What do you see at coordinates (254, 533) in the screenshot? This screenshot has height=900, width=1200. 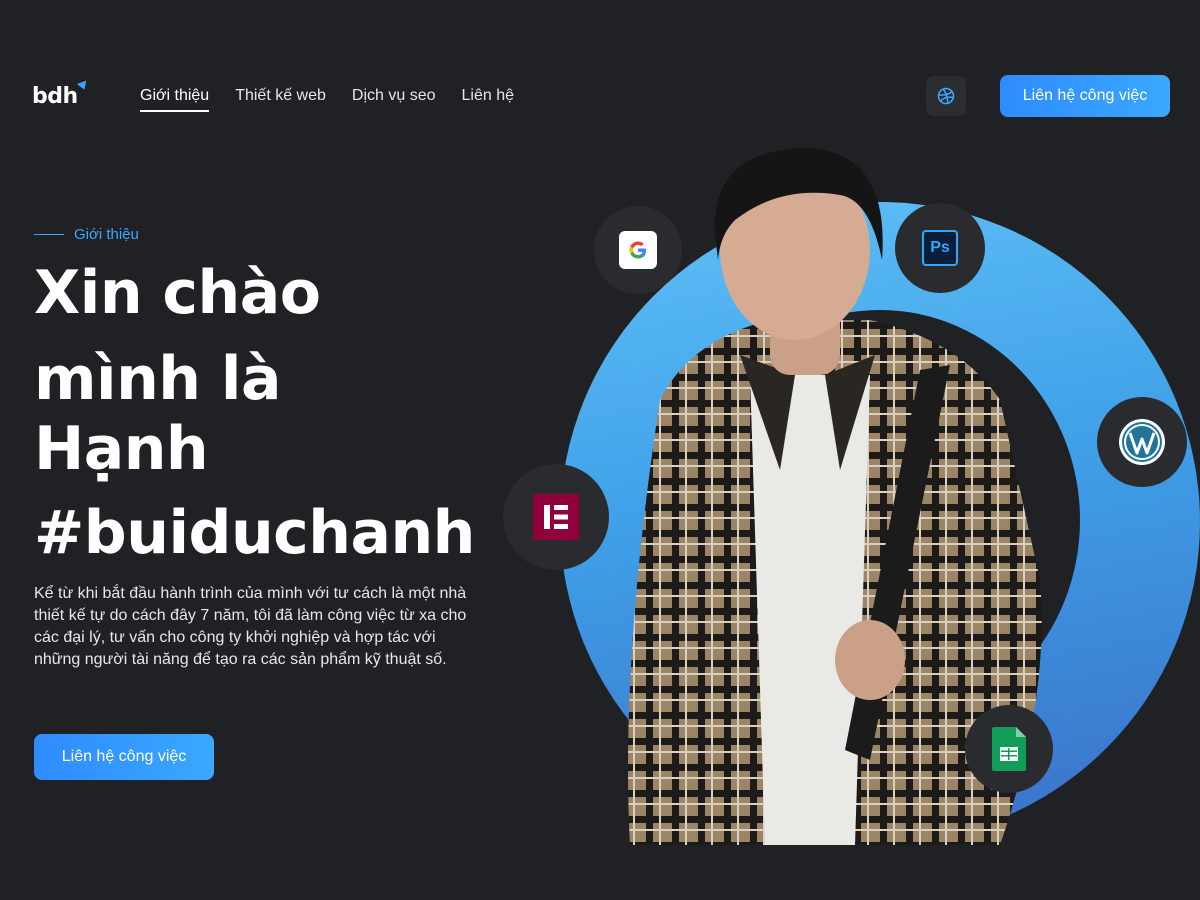 I see `hero-title-line-4: #buiduchanh` at bounding box center [254, 533].